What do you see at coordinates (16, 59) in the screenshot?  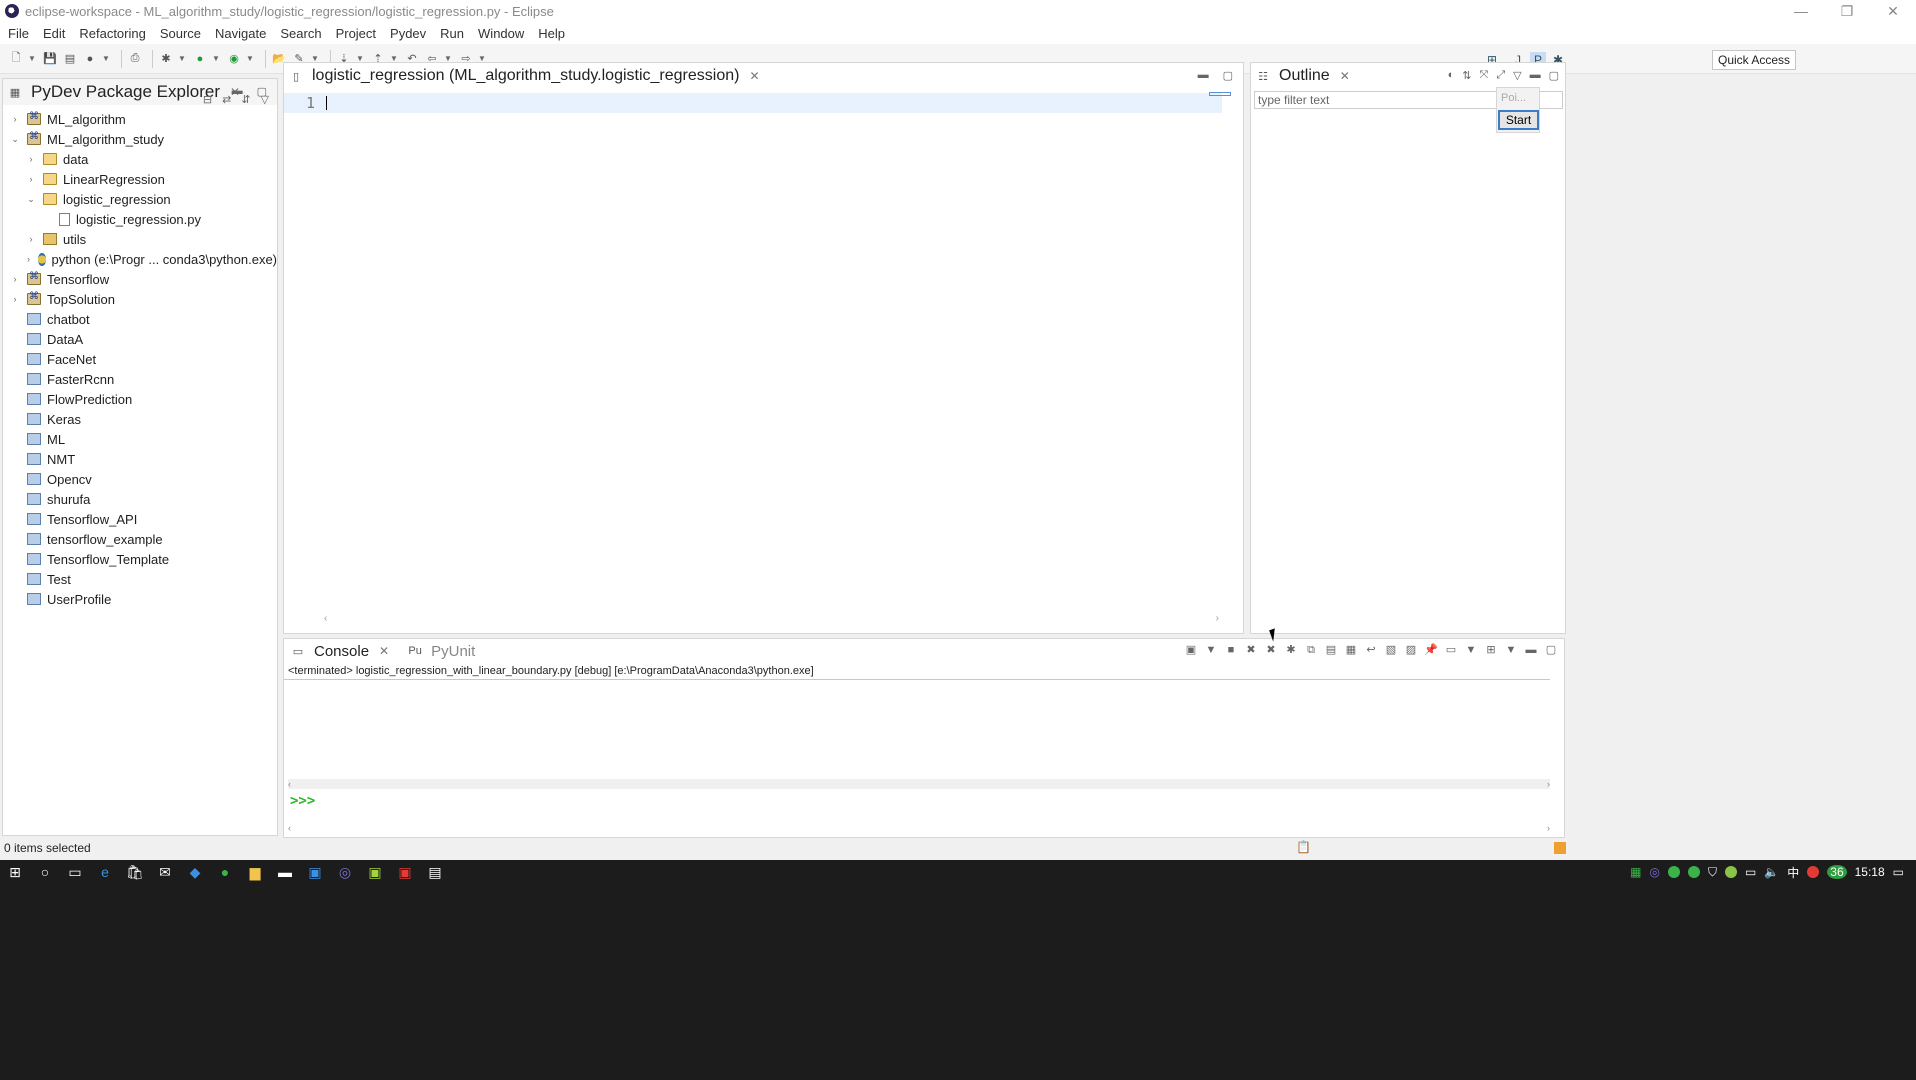 I see `new-icon: 🗋` at bounding box center [16, 59].